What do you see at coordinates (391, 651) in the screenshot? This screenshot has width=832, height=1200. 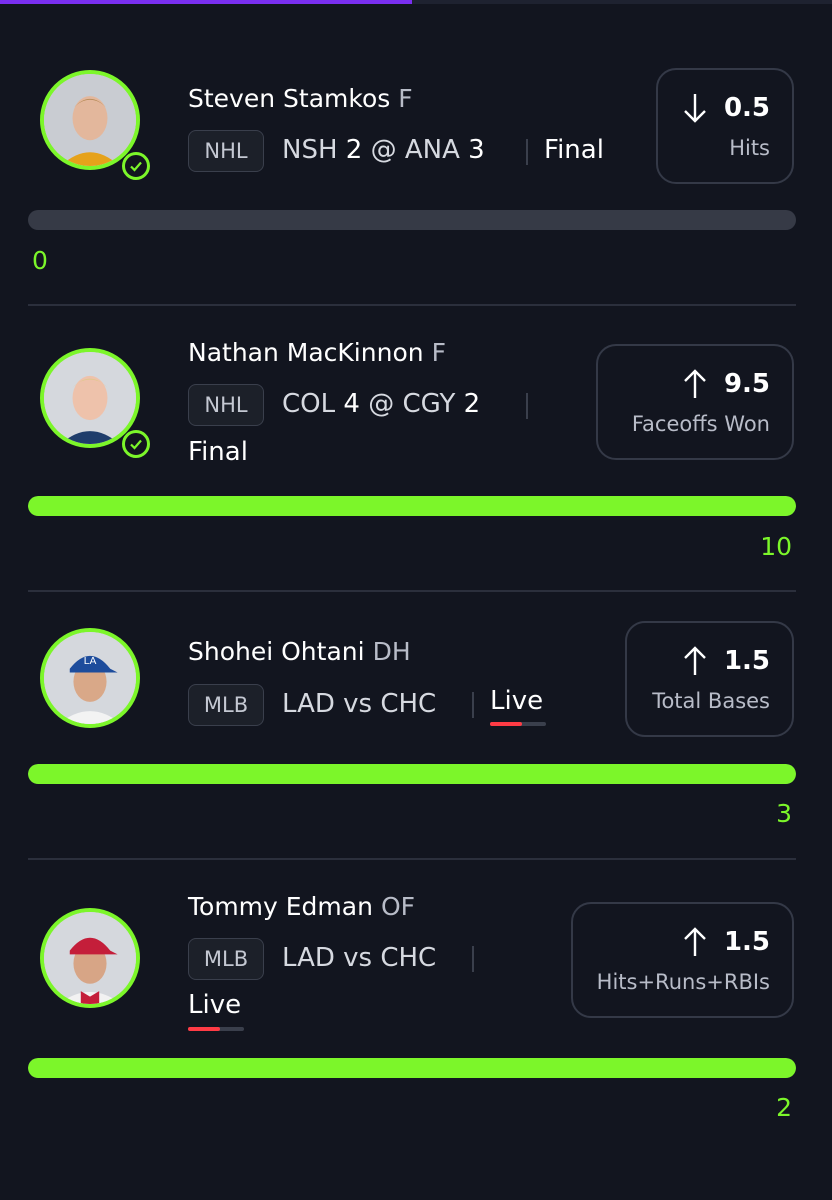 I see `player-position: DH` at bounding box center [391, 651].